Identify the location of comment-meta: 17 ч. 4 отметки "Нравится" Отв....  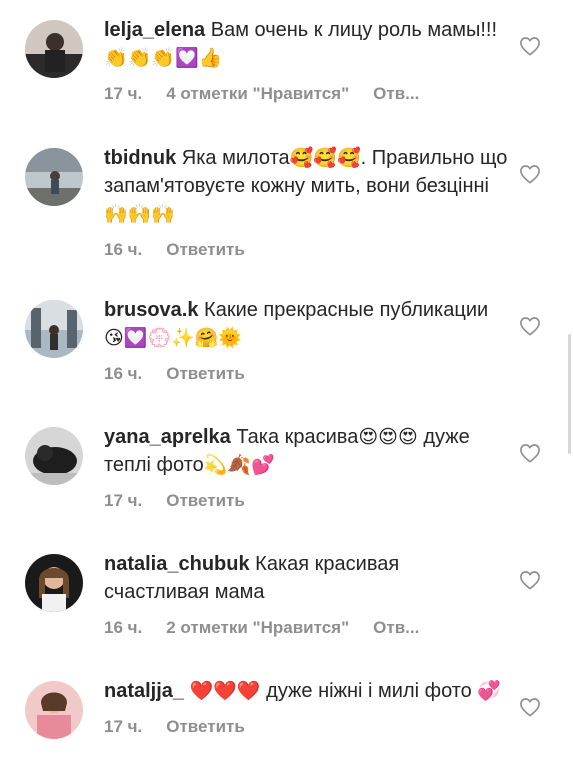
(306, 94).